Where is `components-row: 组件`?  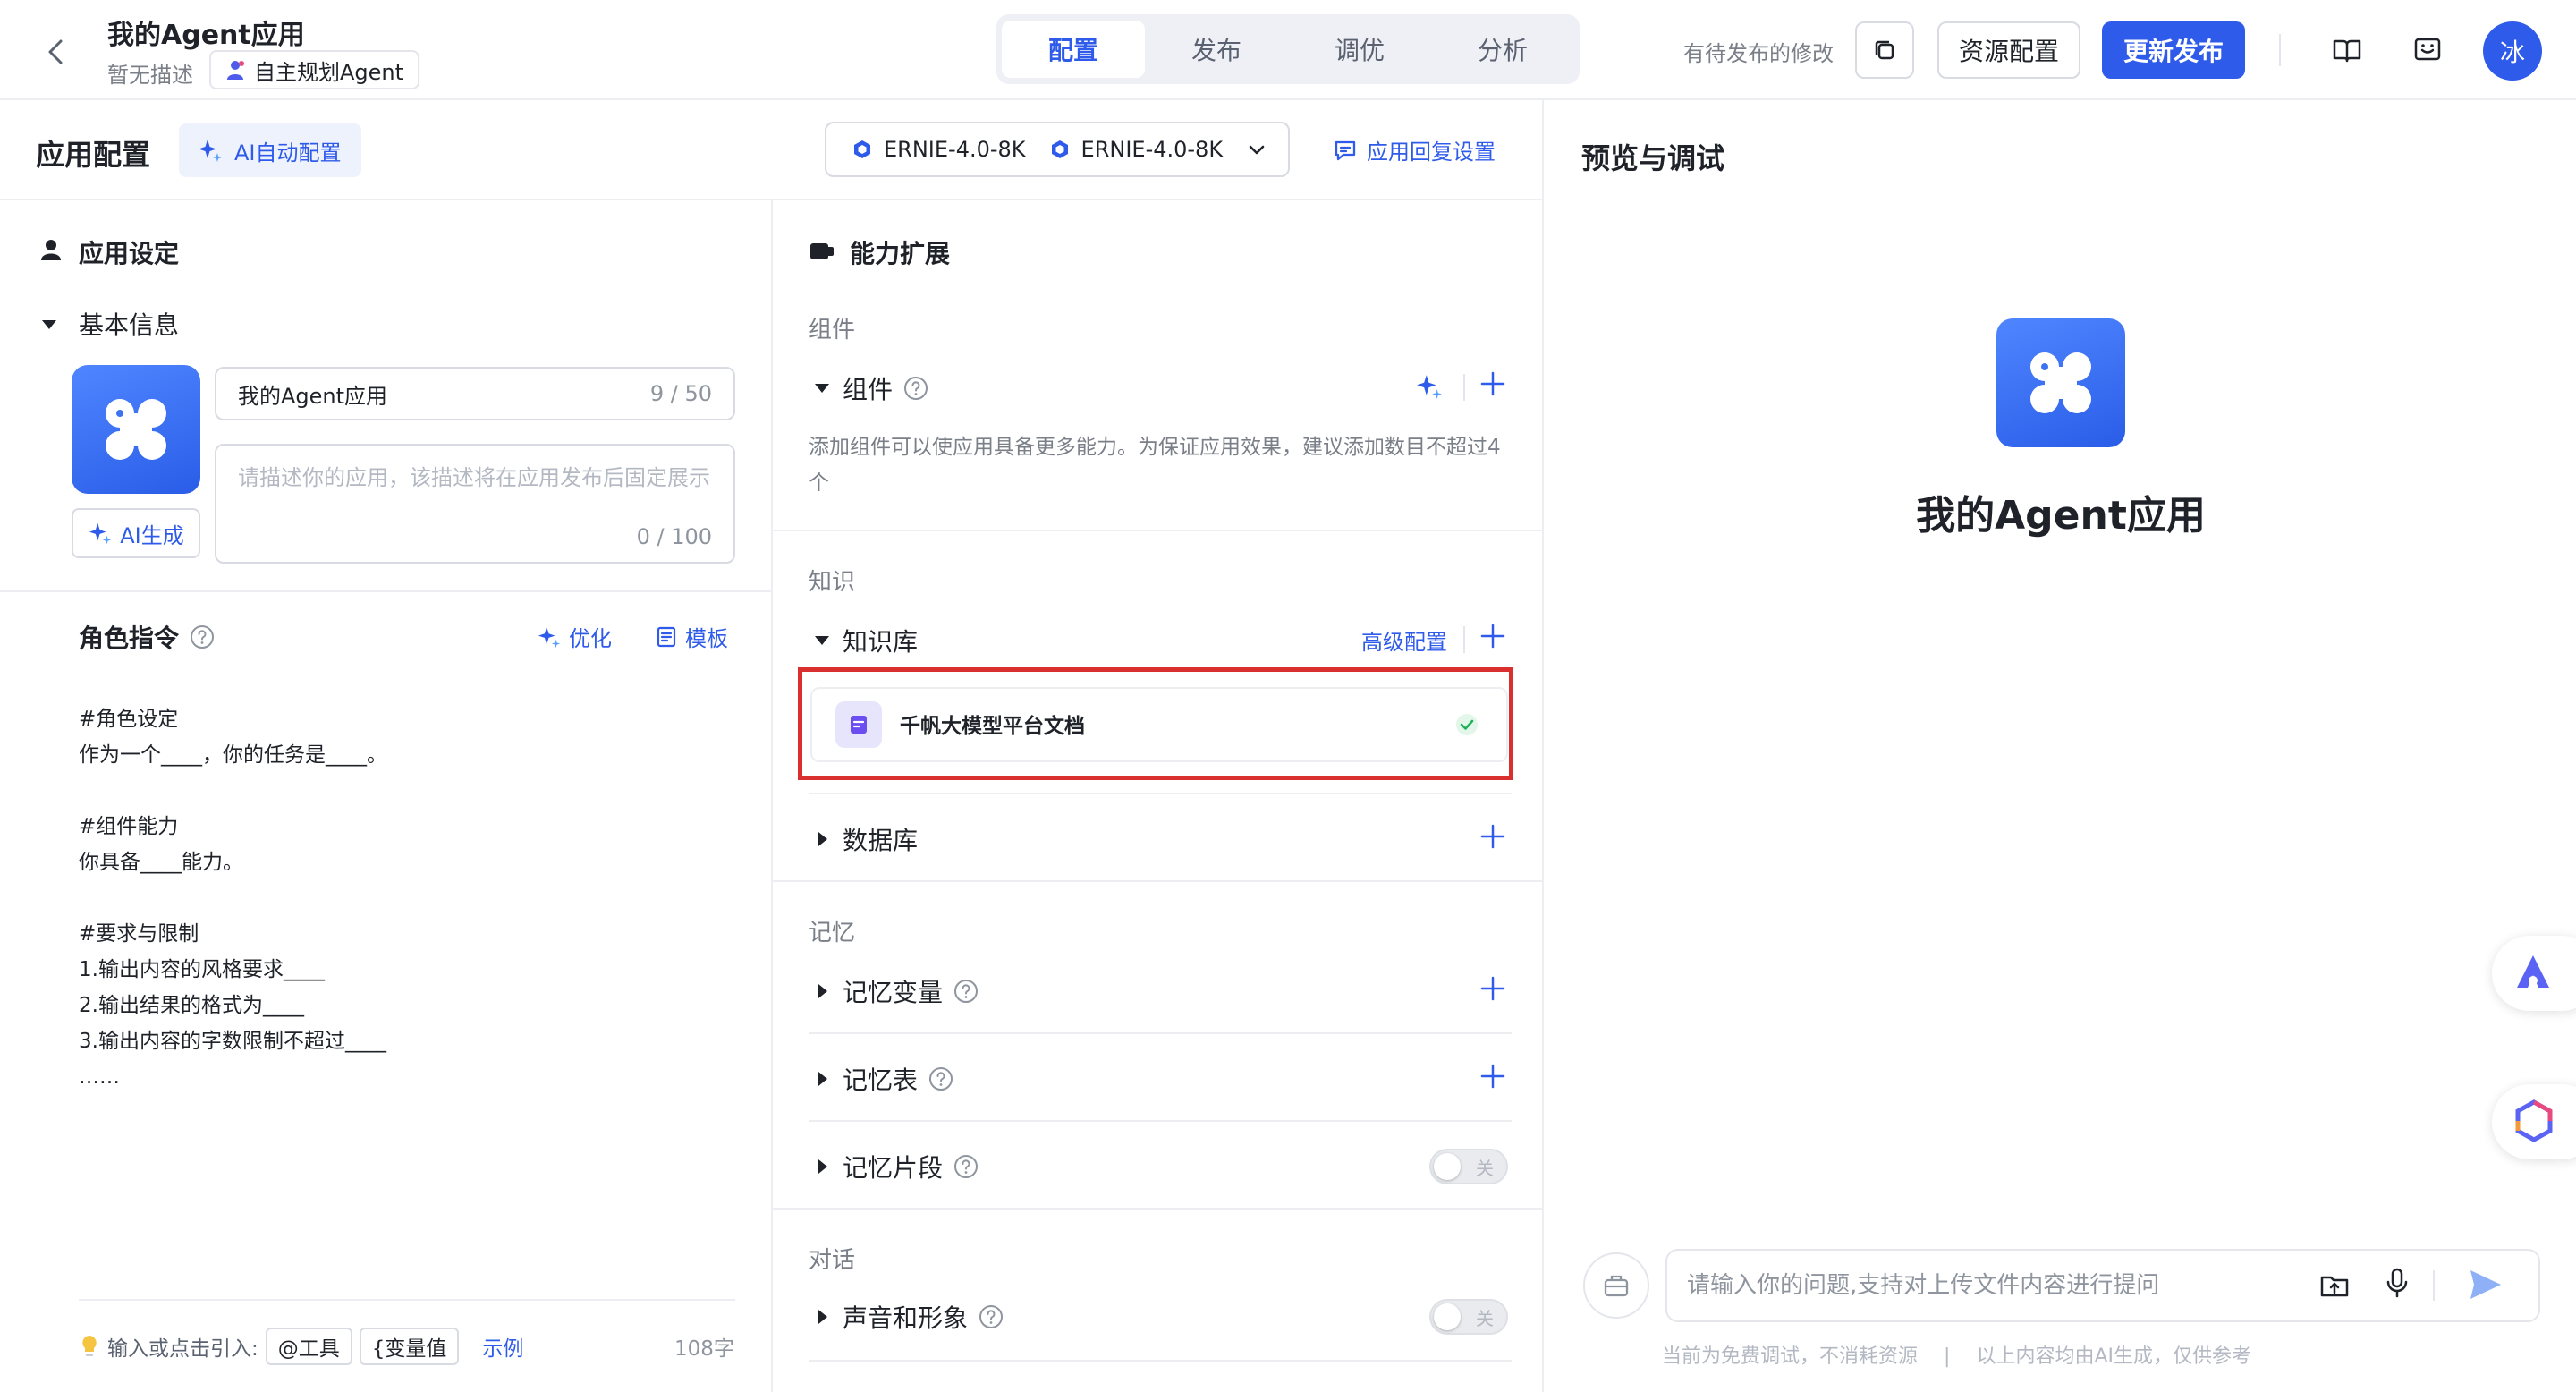
components-row: 组件 is located at coordinates (870, 388).